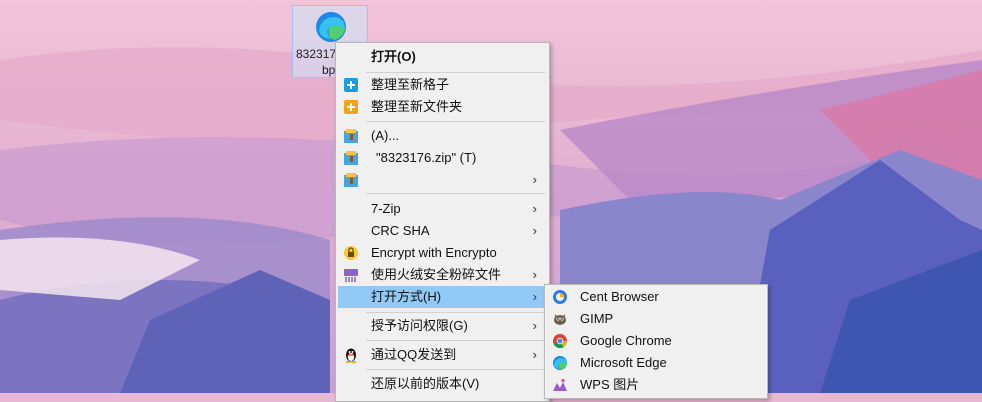 The image size is (982, 402). I want to click on menu-item-encrypto: Encrypt with Encrypto, so click(442, 253).